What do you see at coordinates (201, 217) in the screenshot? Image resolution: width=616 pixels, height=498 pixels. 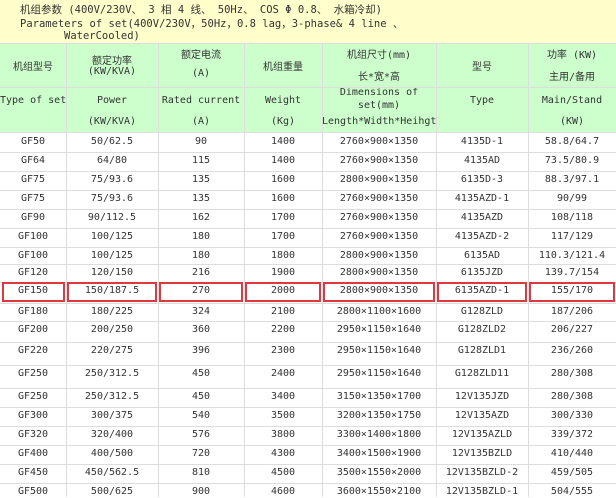 I see `cell-current: 162` at bounding box center [201, 217].